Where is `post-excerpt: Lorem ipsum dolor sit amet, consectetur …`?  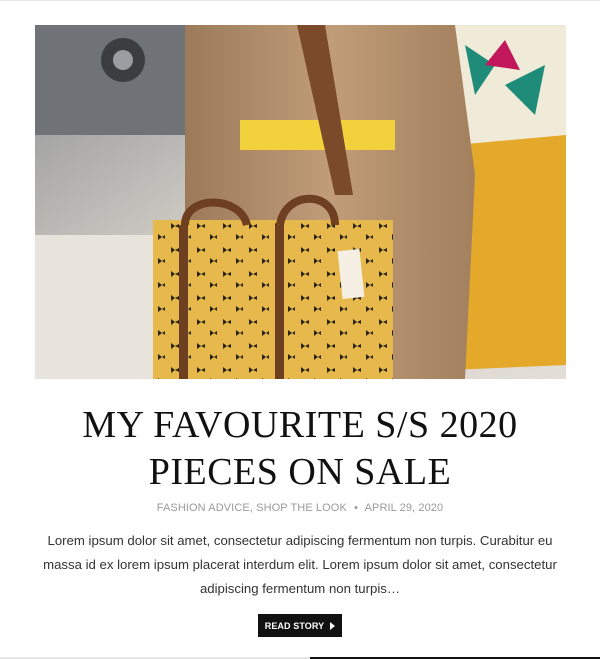 post-excerpt: Lorem ipsum dolor sit amet, consectetur … is located at coordinates (300, 564).